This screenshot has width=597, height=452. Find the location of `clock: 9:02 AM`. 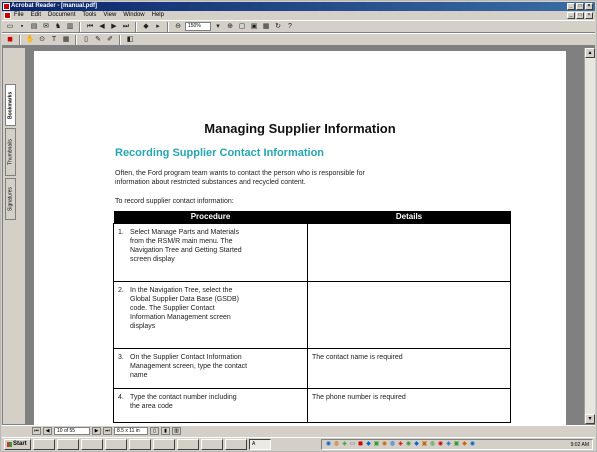

clock: 9:02 AM is located at coordinates (581, 445).